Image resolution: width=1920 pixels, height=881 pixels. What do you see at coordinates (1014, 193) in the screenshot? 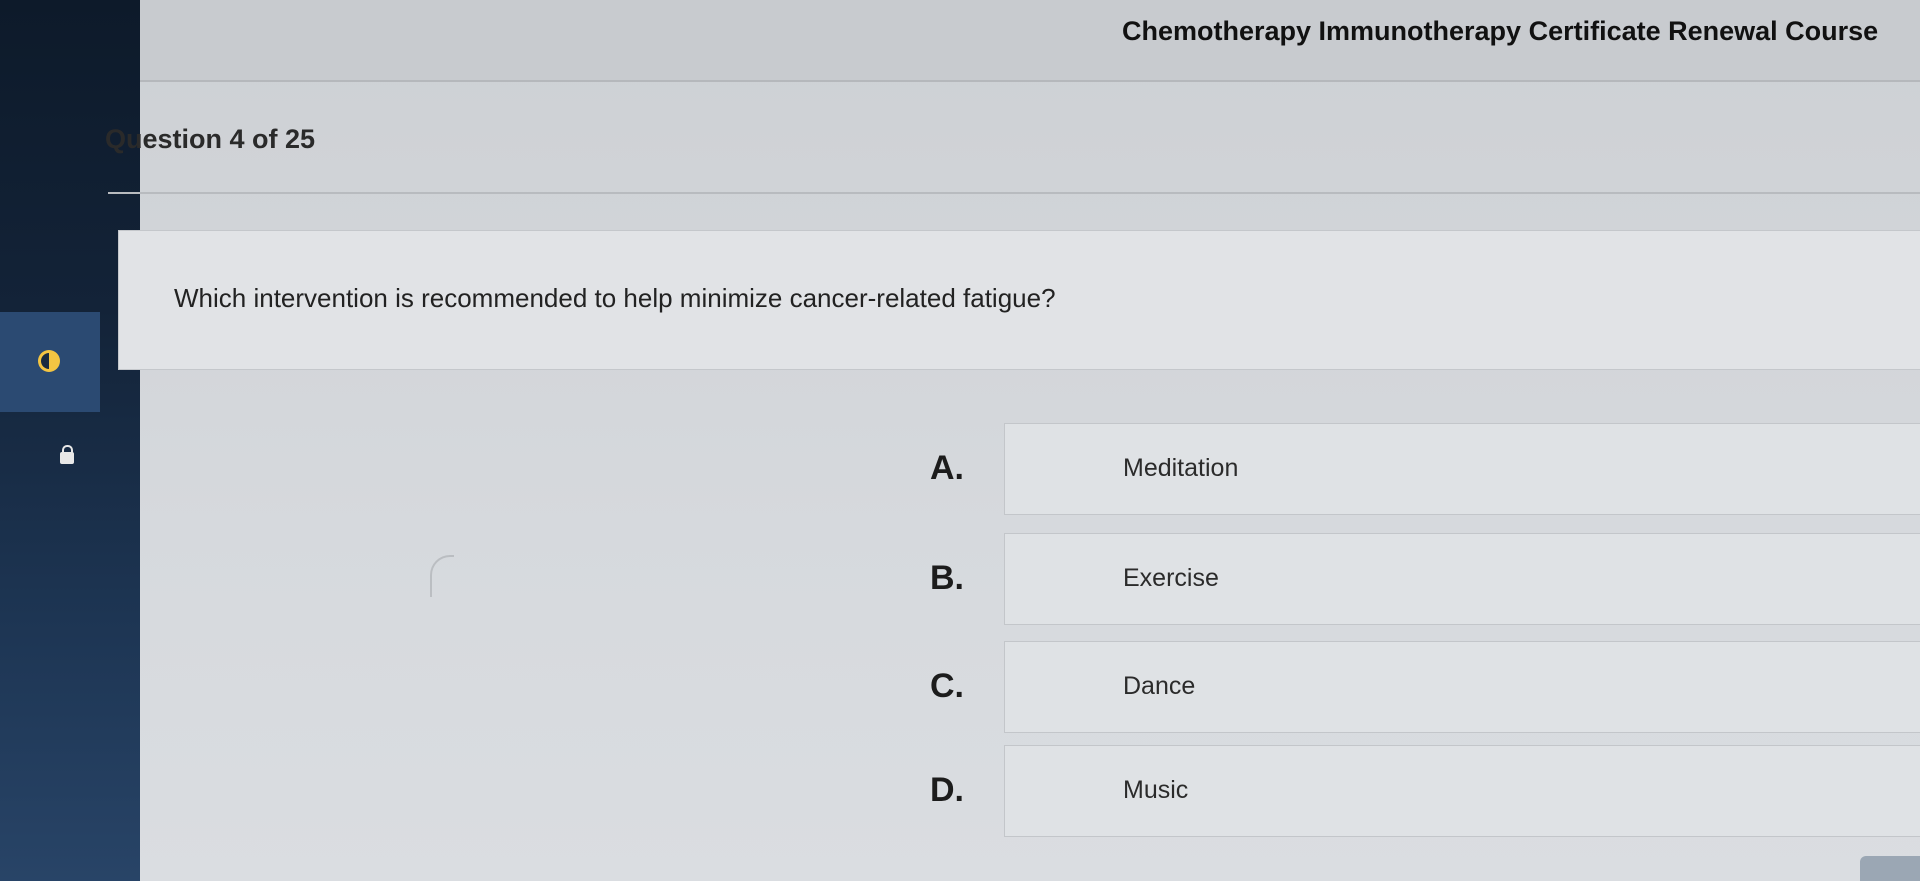
I see `divider` at bounding box center [1014, 193].